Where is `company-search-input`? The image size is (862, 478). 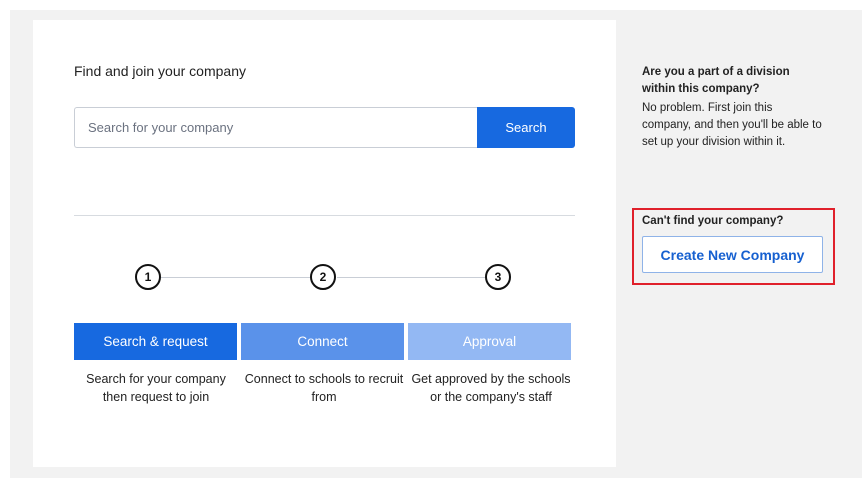 company-search-input is located at coordinates (275, 127).